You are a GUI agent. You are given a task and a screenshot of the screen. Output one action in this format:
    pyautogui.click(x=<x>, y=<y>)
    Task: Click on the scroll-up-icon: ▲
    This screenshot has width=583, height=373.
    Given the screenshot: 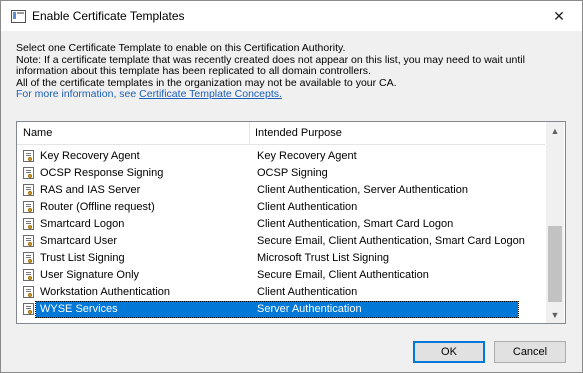 What is the action you would take?
    pyautogui.click(x=555, y=130)
    